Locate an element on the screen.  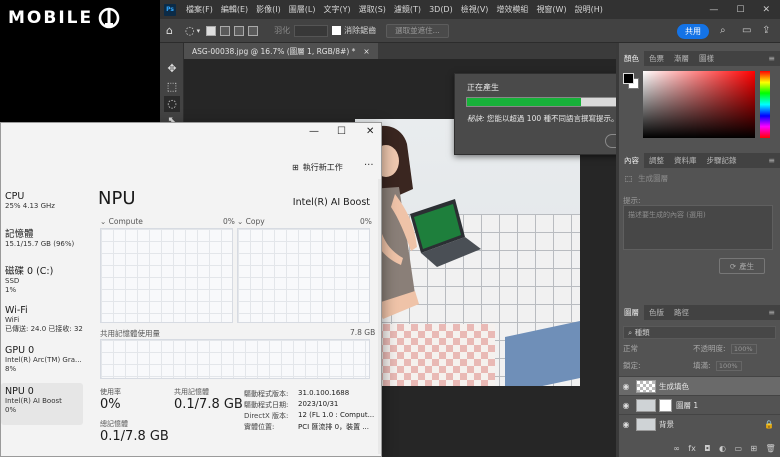
menu-edit: 編輯(E) is located at coordinates (234, 9).